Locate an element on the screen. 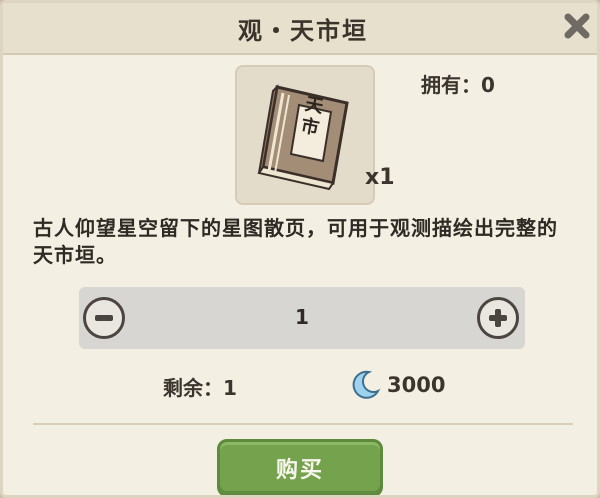 This screenshot has height=498, width=600. divider is located at coordinates (303, 424).